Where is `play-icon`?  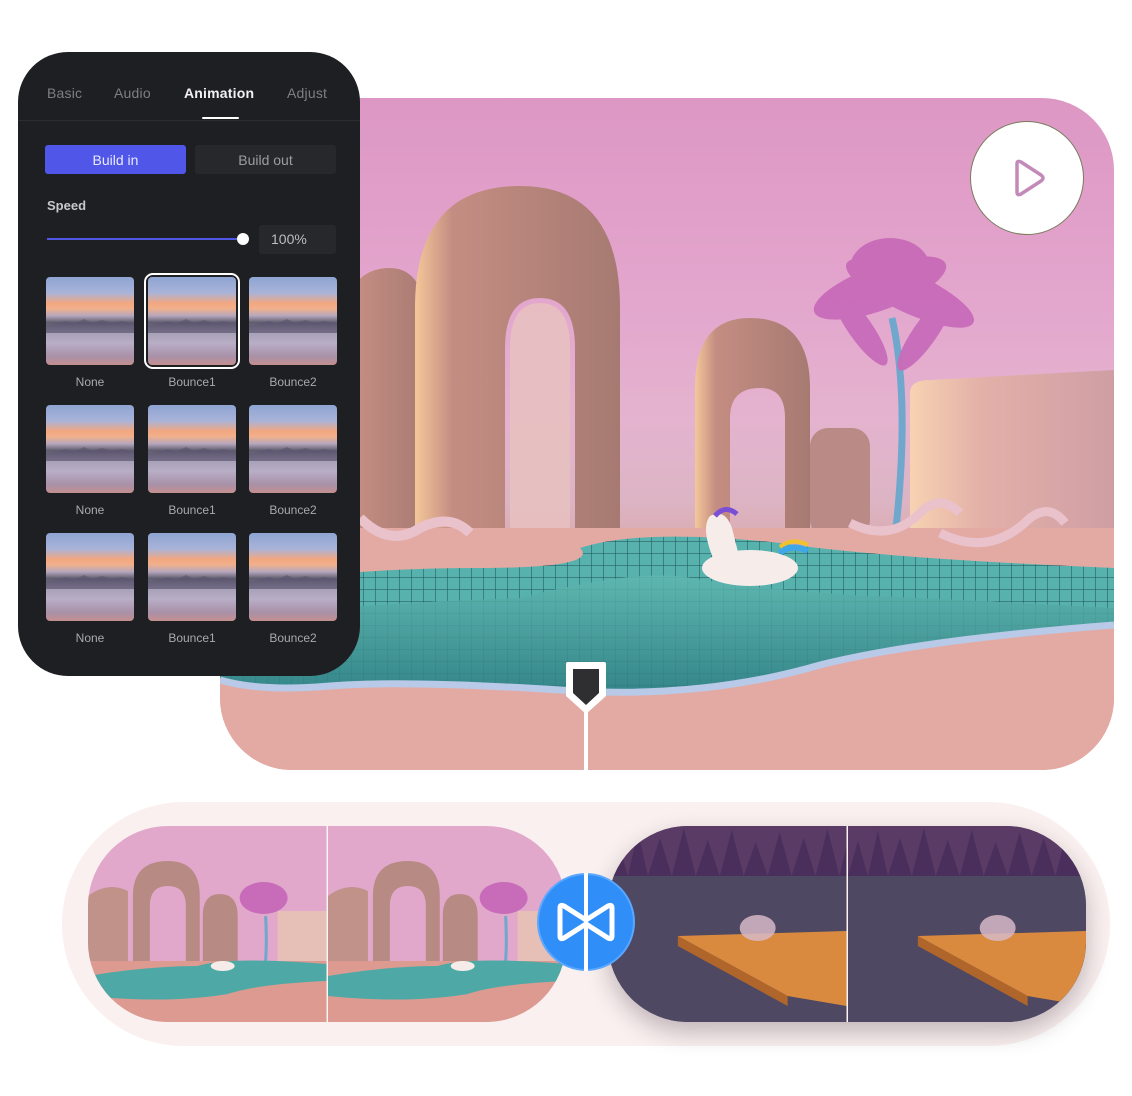 play-icon is located at coordinates (1030, 178).